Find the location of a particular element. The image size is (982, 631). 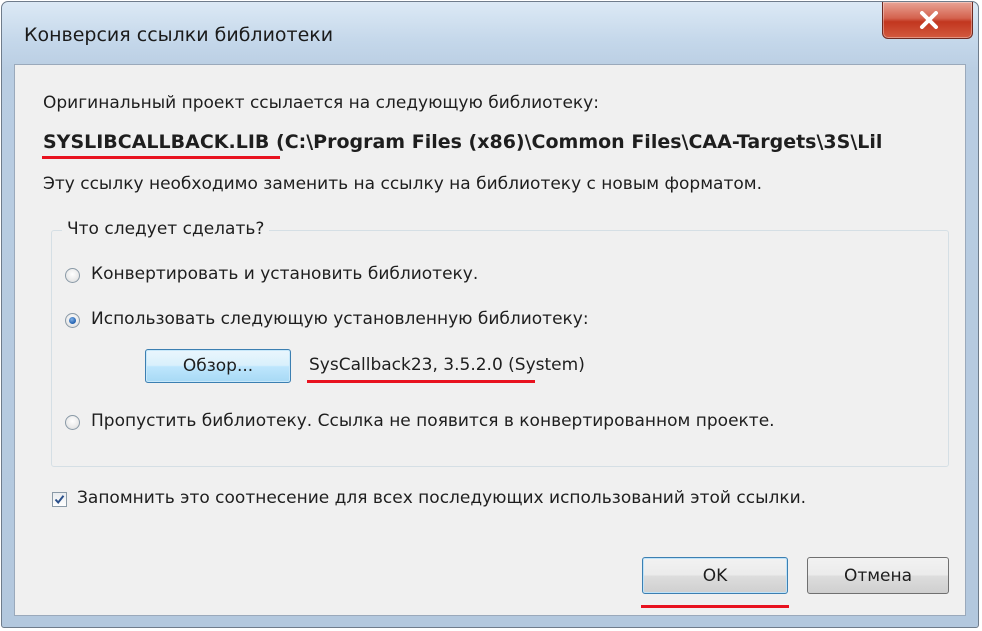

selected-library-name: SysCallback23, 3.5.2.0 is located at coordinates (406, 365).